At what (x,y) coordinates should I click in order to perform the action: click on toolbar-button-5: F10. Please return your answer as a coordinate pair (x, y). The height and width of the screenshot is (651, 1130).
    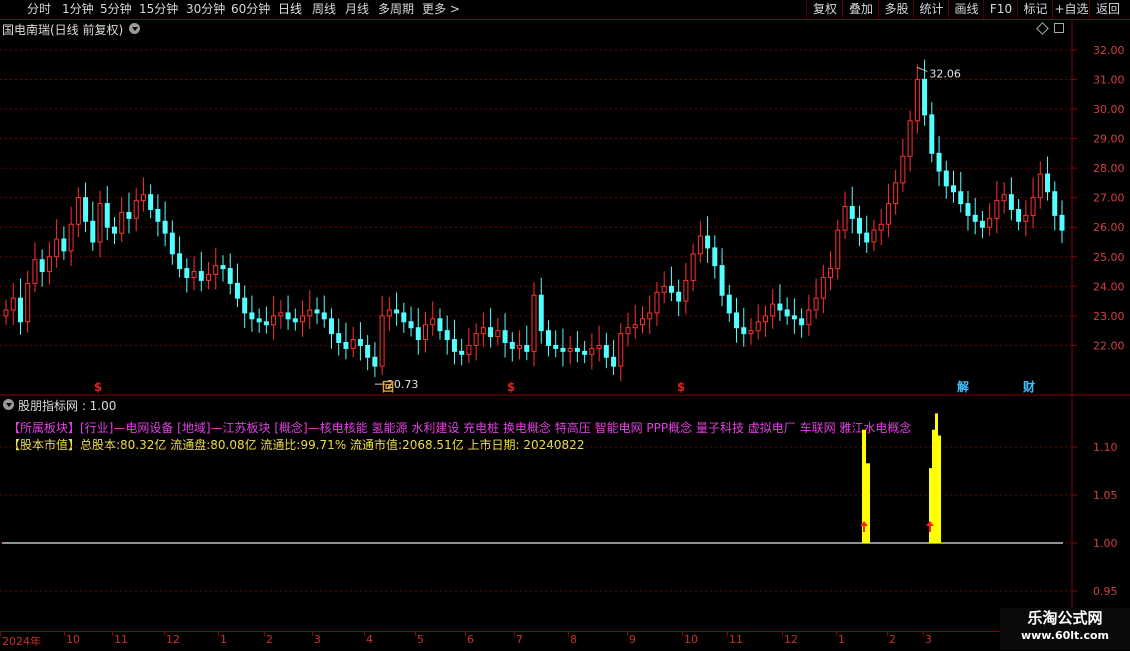
    Looking at the image, I should click on (1000, 9).